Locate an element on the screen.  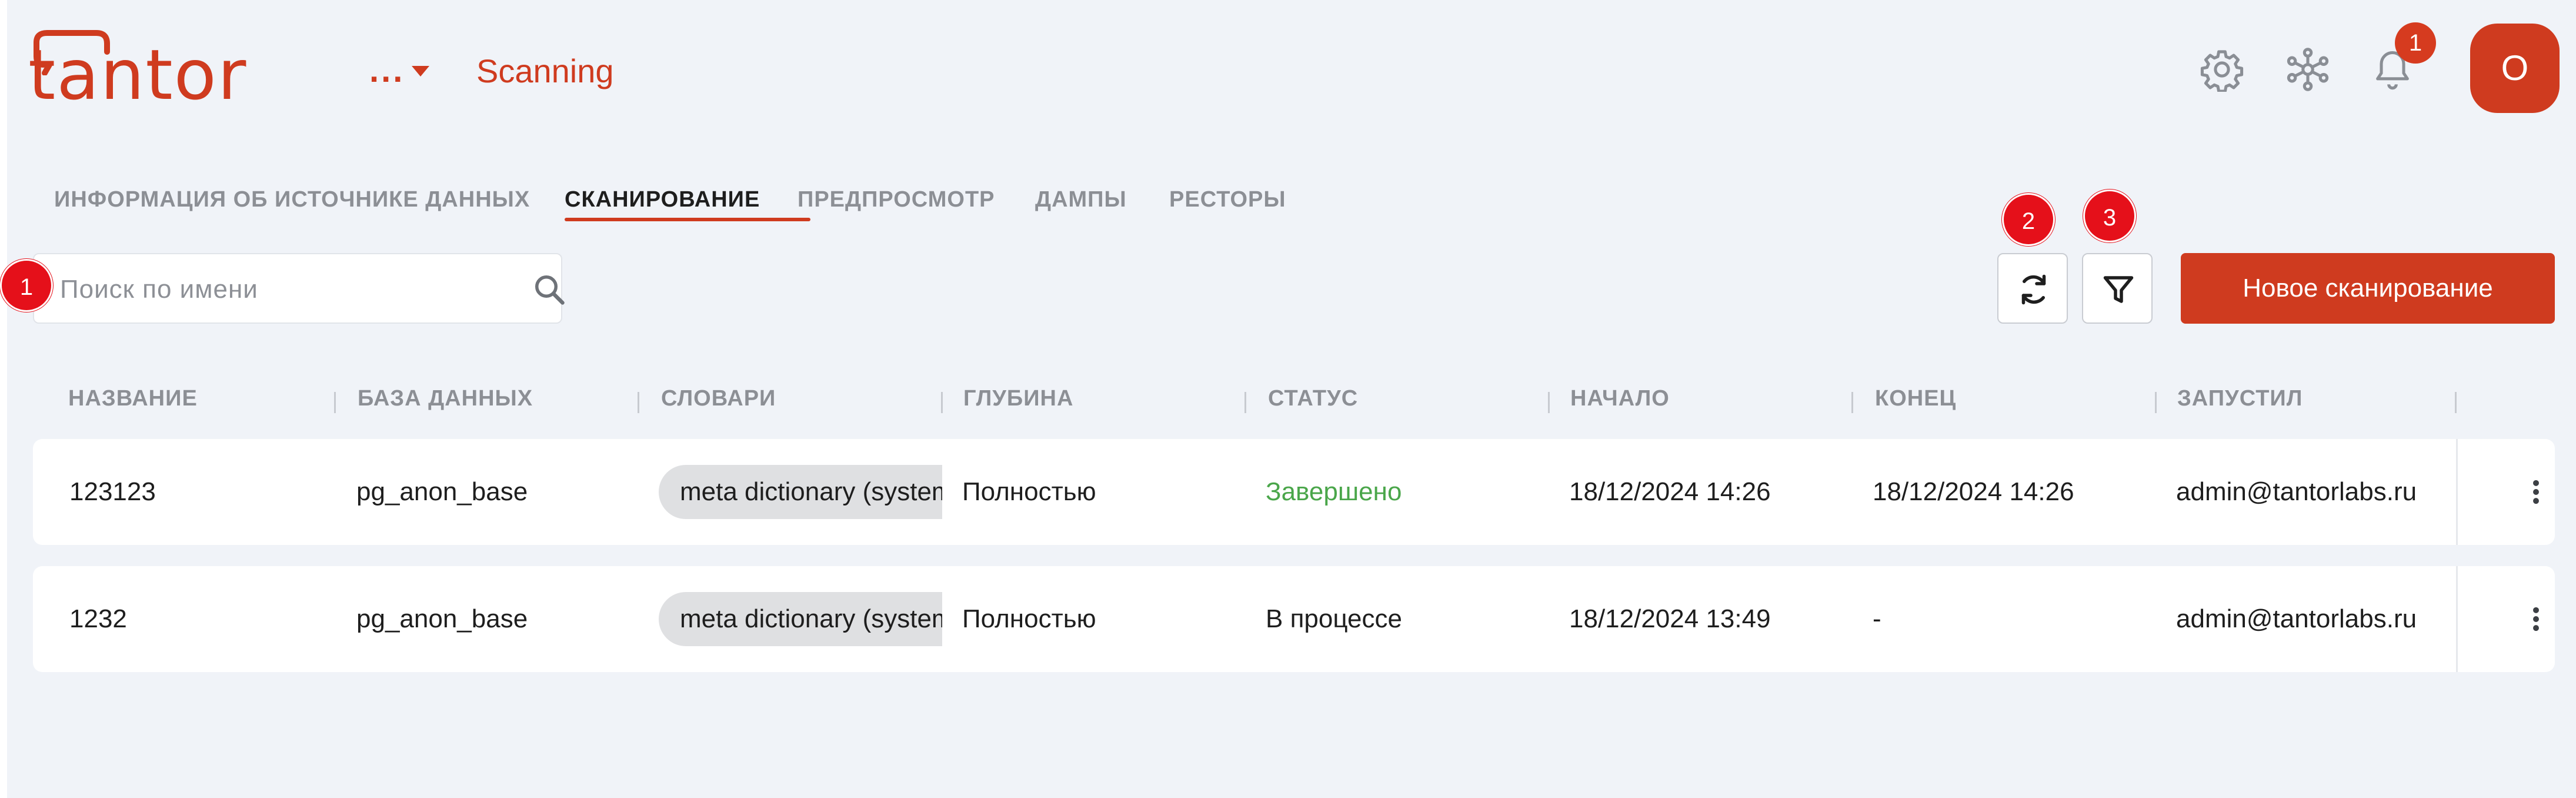
column-header-status: СТАТУС is located at coordinates (1313, 398).